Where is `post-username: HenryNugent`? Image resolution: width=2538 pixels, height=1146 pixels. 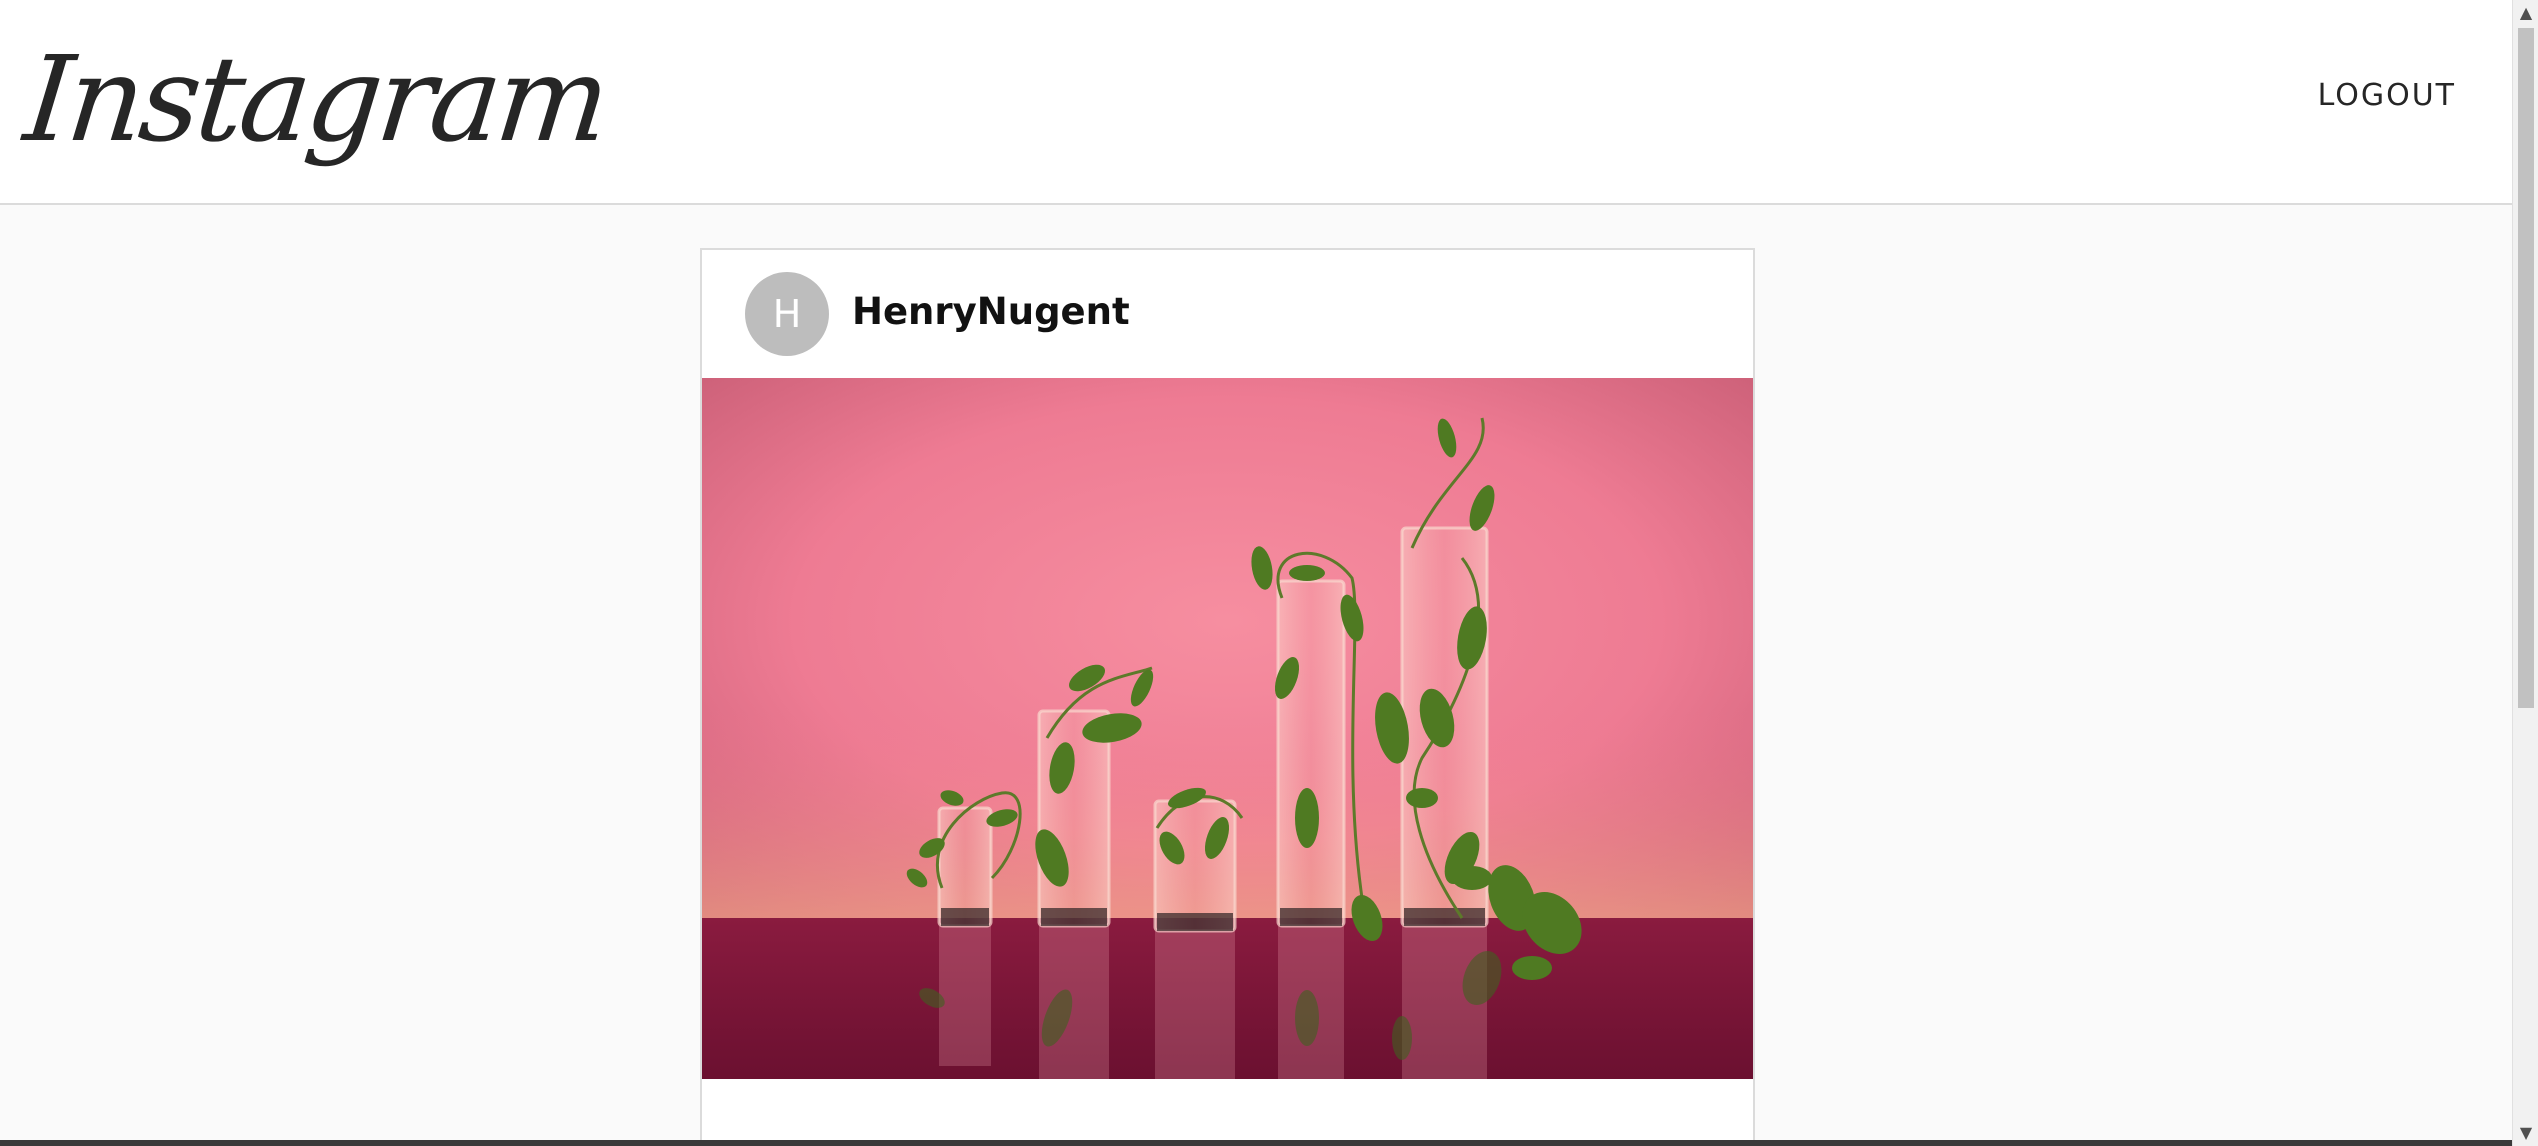
post-username: HenryNugent is located at coordinates (991, 311).